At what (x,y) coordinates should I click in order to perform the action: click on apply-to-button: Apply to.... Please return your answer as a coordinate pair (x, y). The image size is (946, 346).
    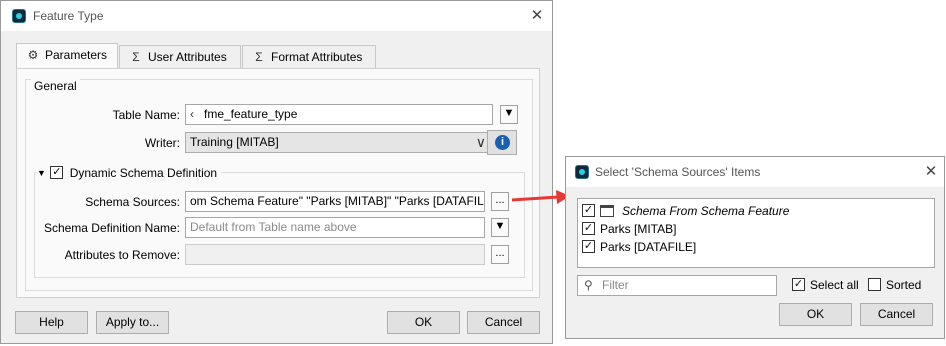
    Looking at the image, I should click on (132, 322).